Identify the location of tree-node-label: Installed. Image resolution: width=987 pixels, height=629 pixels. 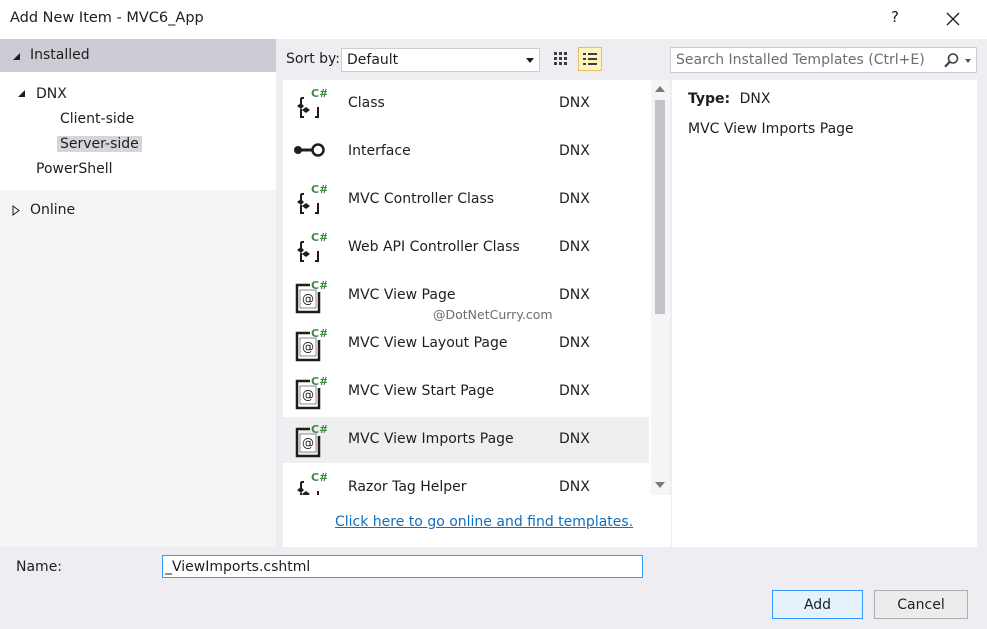
(60, 55).